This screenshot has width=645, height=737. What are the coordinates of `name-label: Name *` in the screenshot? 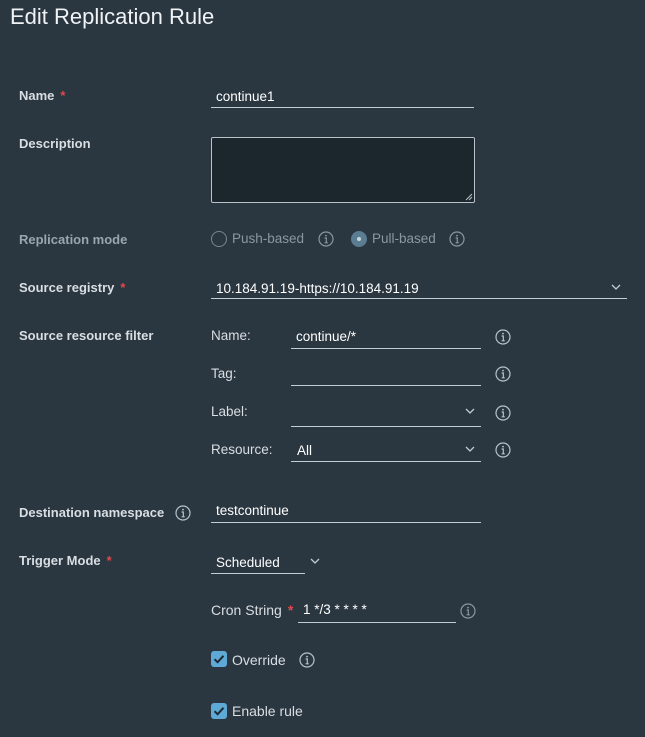 It's located at (42, 95).